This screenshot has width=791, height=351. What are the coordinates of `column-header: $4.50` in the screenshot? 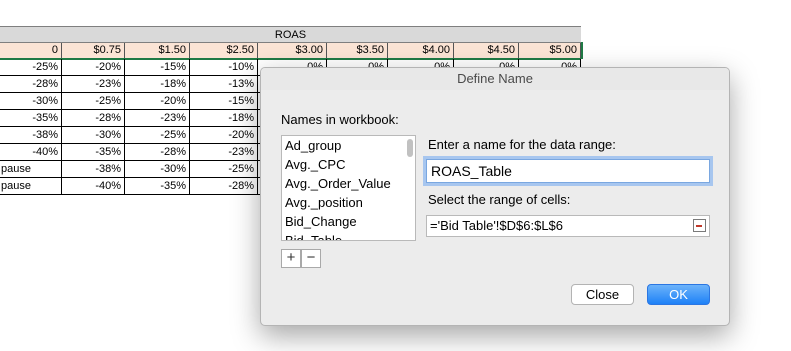 It's located at (486, 50).